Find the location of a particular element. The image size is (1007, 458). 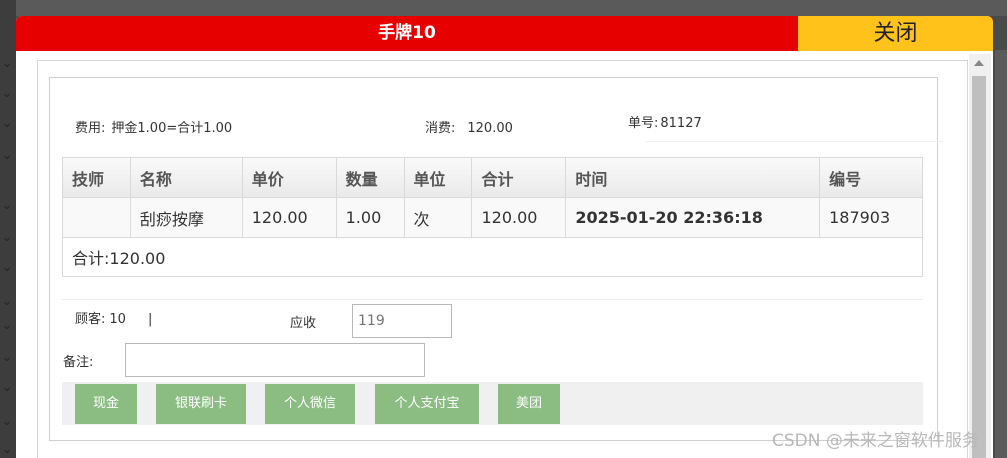

total-cell: 合计:120.00 is located at coordinates (492, 257).